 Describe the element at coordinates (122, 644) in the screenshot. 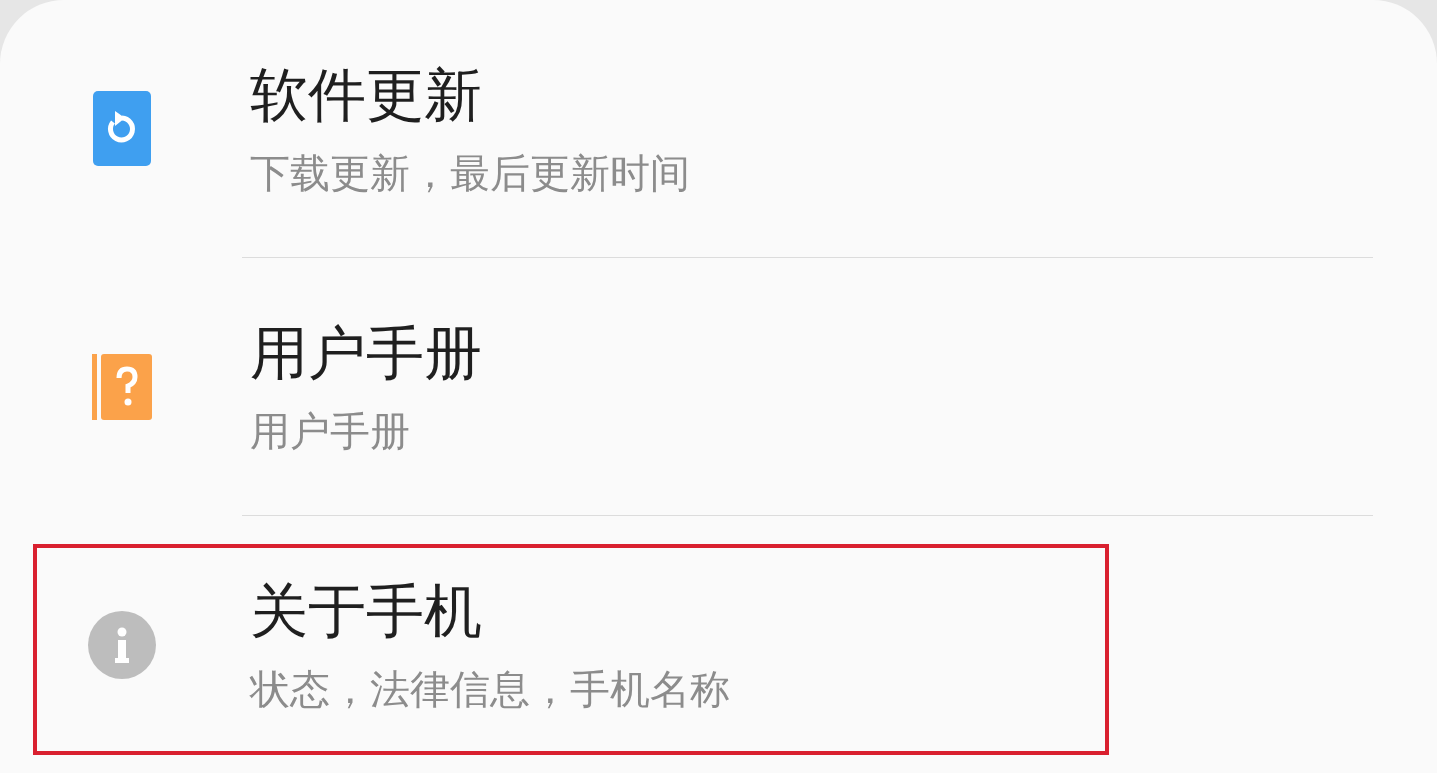

I see `info-icon` at that location.